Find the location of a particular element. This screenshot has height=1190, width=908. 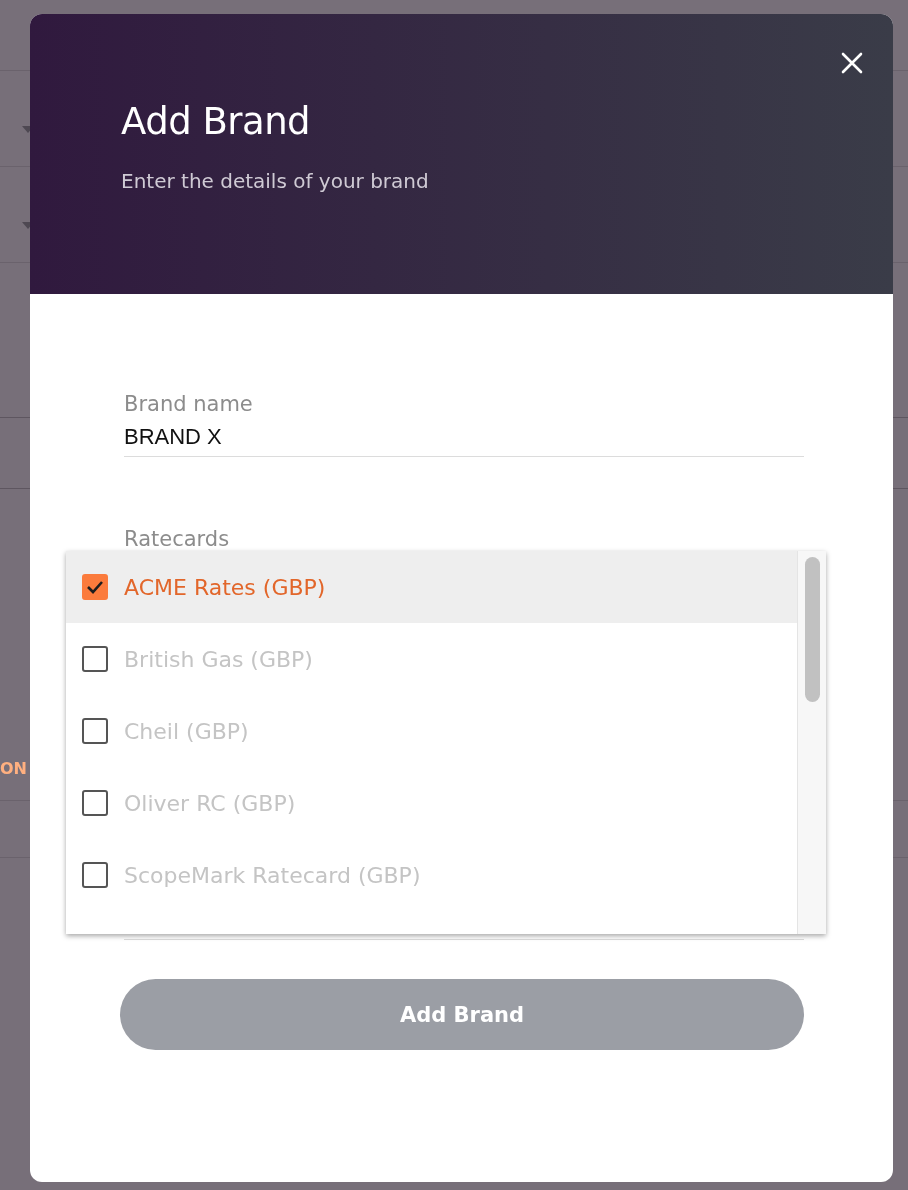

ratecard-option: Oliver RC (GBP) is located at coordinates (431, 803).